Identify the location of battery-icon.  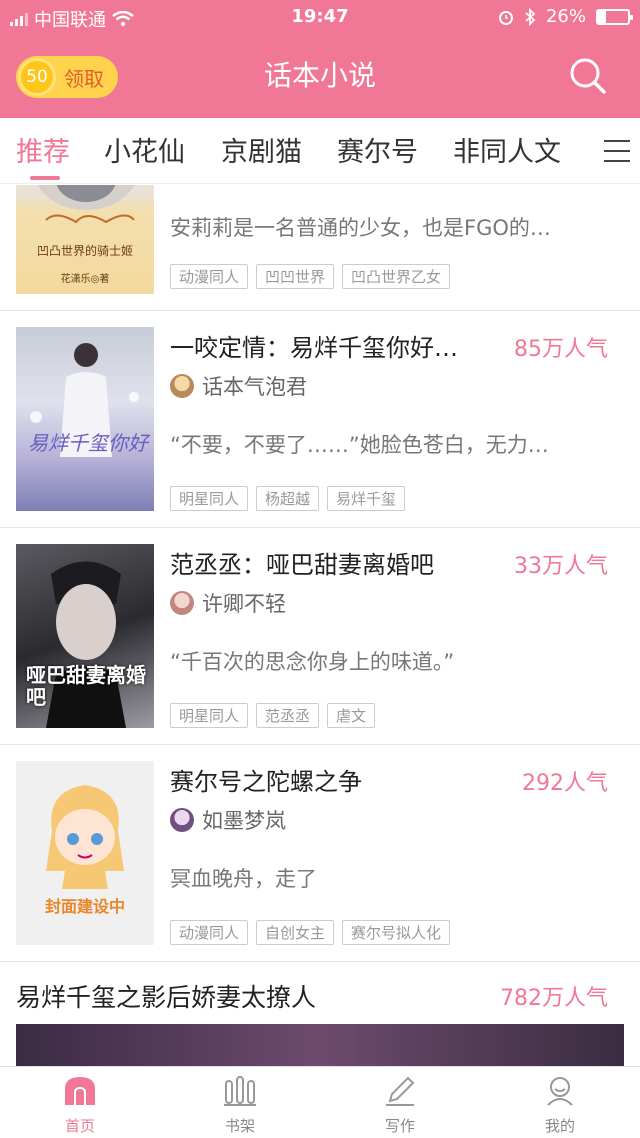
(614, 16).